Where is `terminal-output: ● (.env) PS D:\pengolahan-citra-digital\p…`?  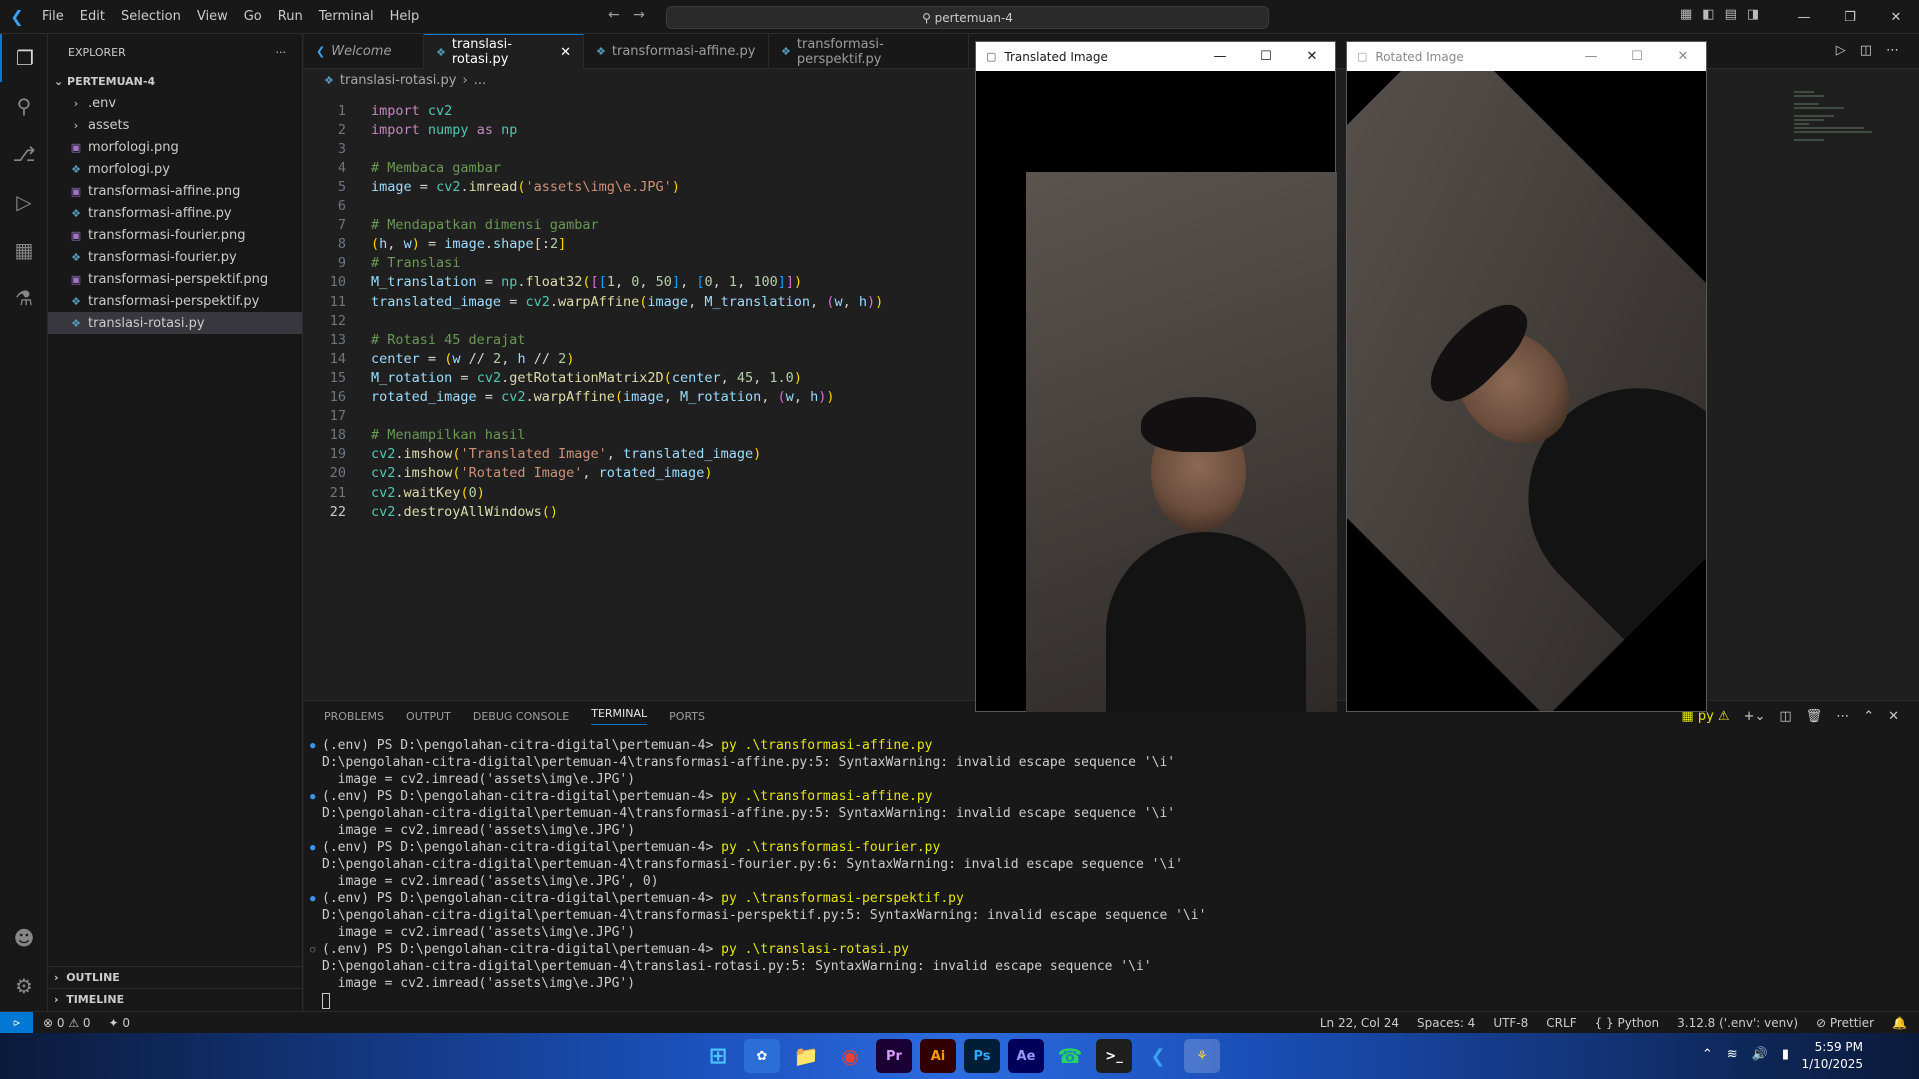 terminal-output: ● (.env) PS D:\pengolahan-citra-digital\p… is located at coordinates (758, 873).